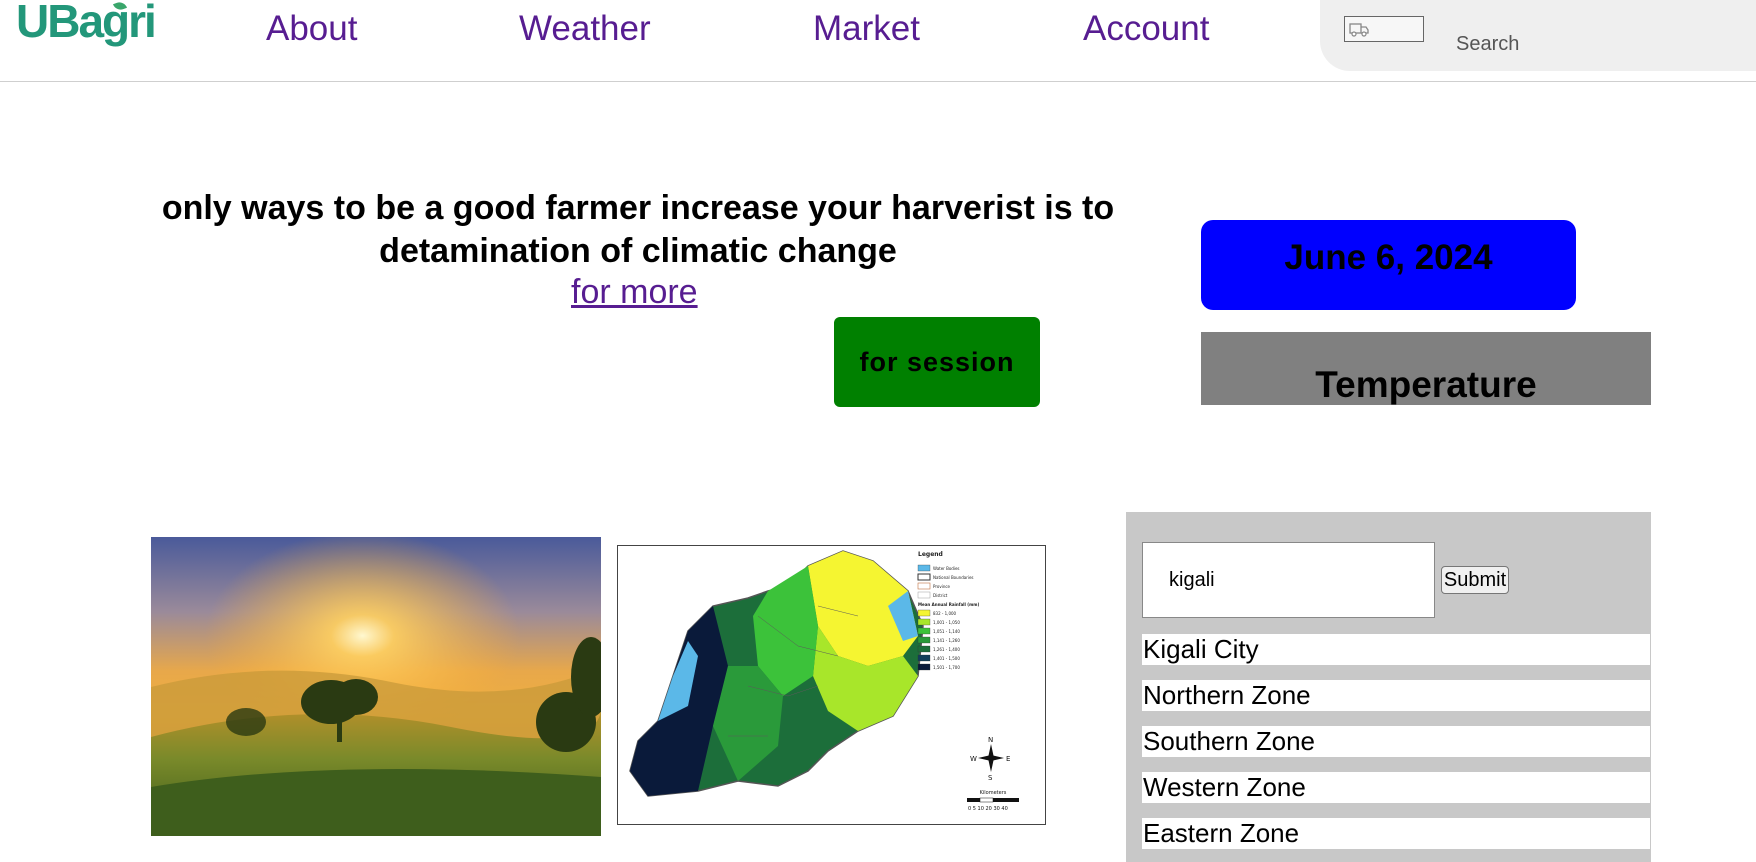  What do you see at coordinates (311, 29) in the screenshot?
I see `nav-about: About` at bounding box center [311, 29].